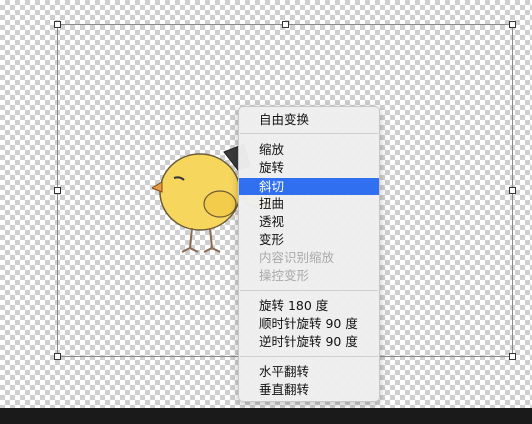  What do you see at coordinates (309, 203) in the screenshot?
I see `menu-item-distort: 扭曲` at bounding box center [309, 203].